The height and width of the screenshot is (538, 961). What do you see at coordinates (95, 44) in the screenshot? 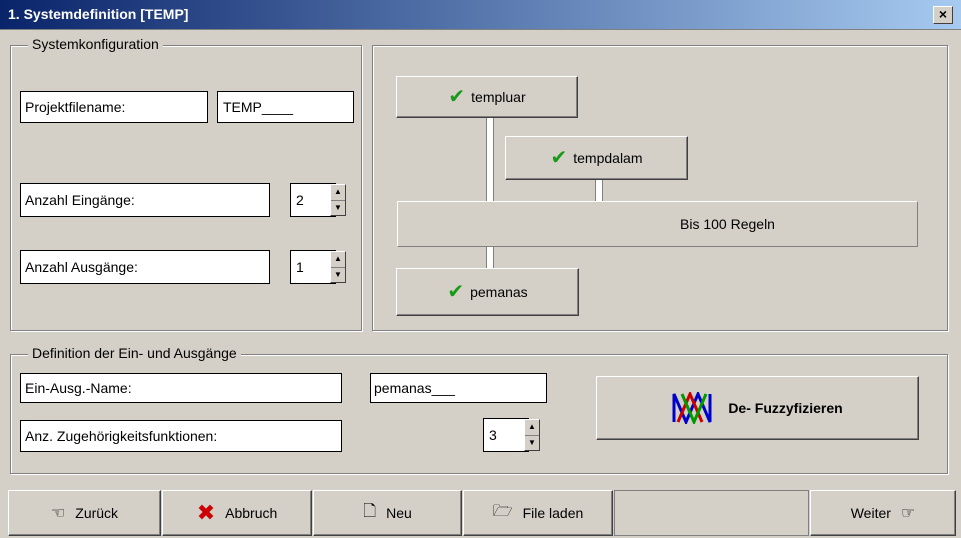
I see `system-config-legend: Systemkonfiguration` at bounding box center [95, 44].